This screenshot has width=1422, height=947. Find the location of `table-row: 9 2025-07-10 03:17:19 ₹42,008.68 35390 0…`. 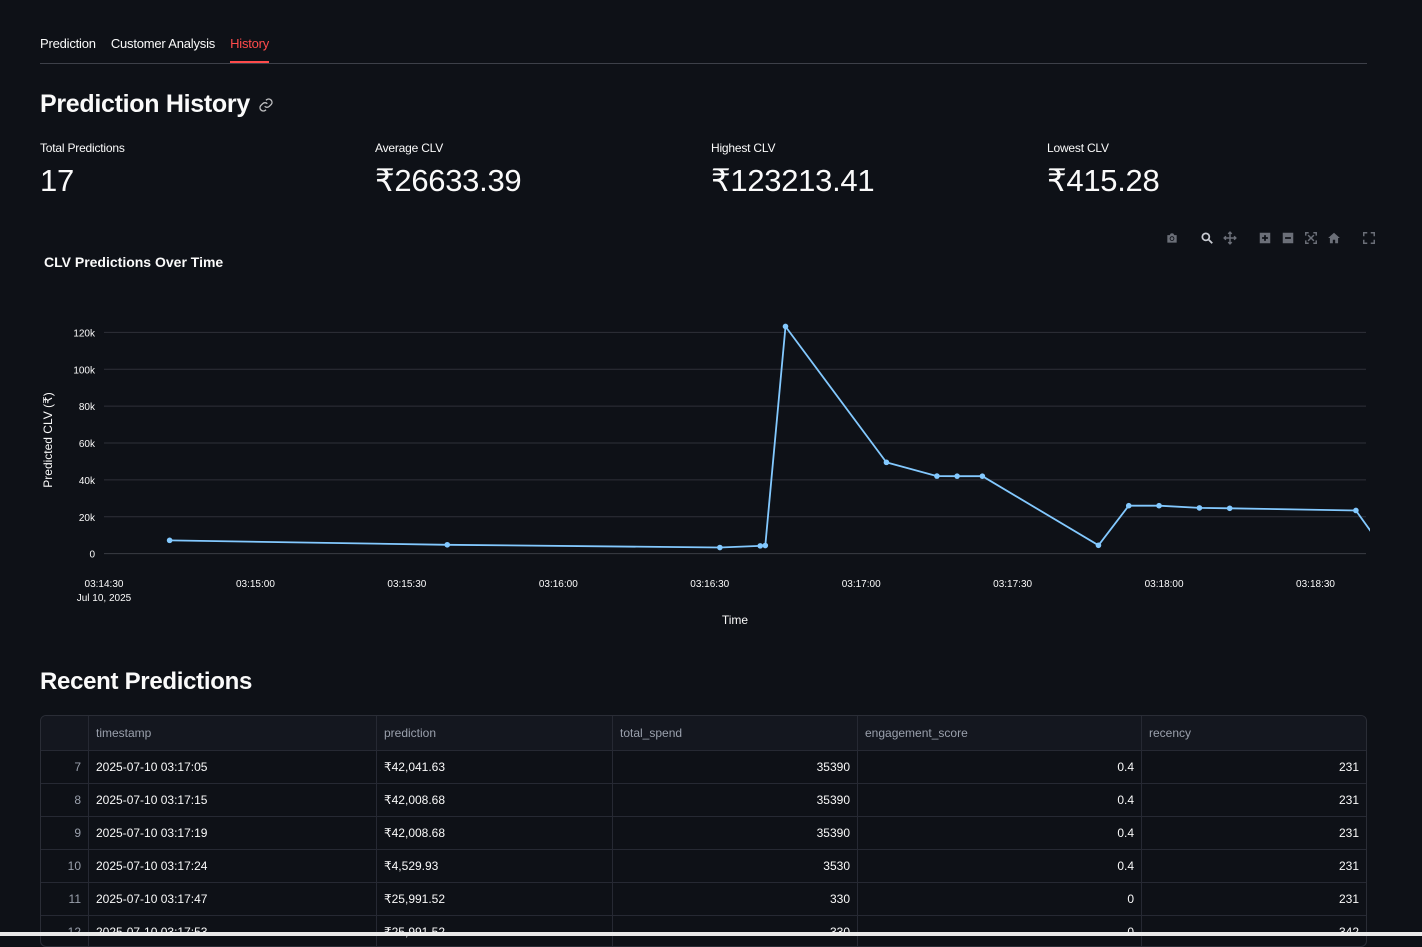

table-row: 9 2025-07-10 03:17:19 ₹42,008.68 35390 0… is located at coordinates (703, 833).